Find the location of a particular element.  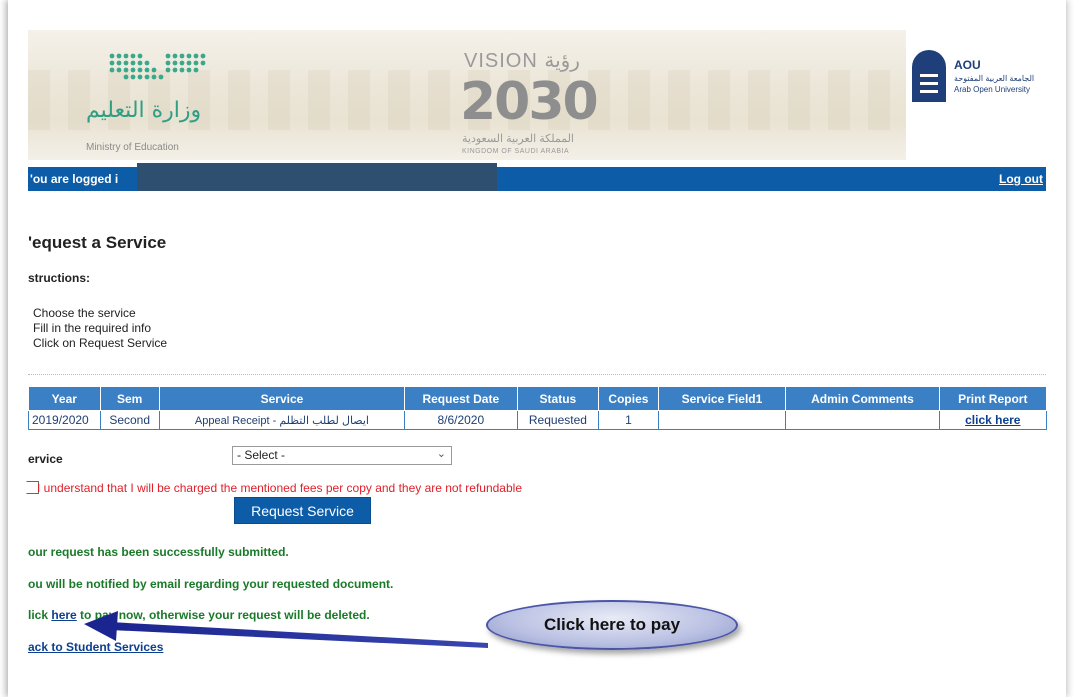

aou-emblem-icon is located at coordinates (929, 76).